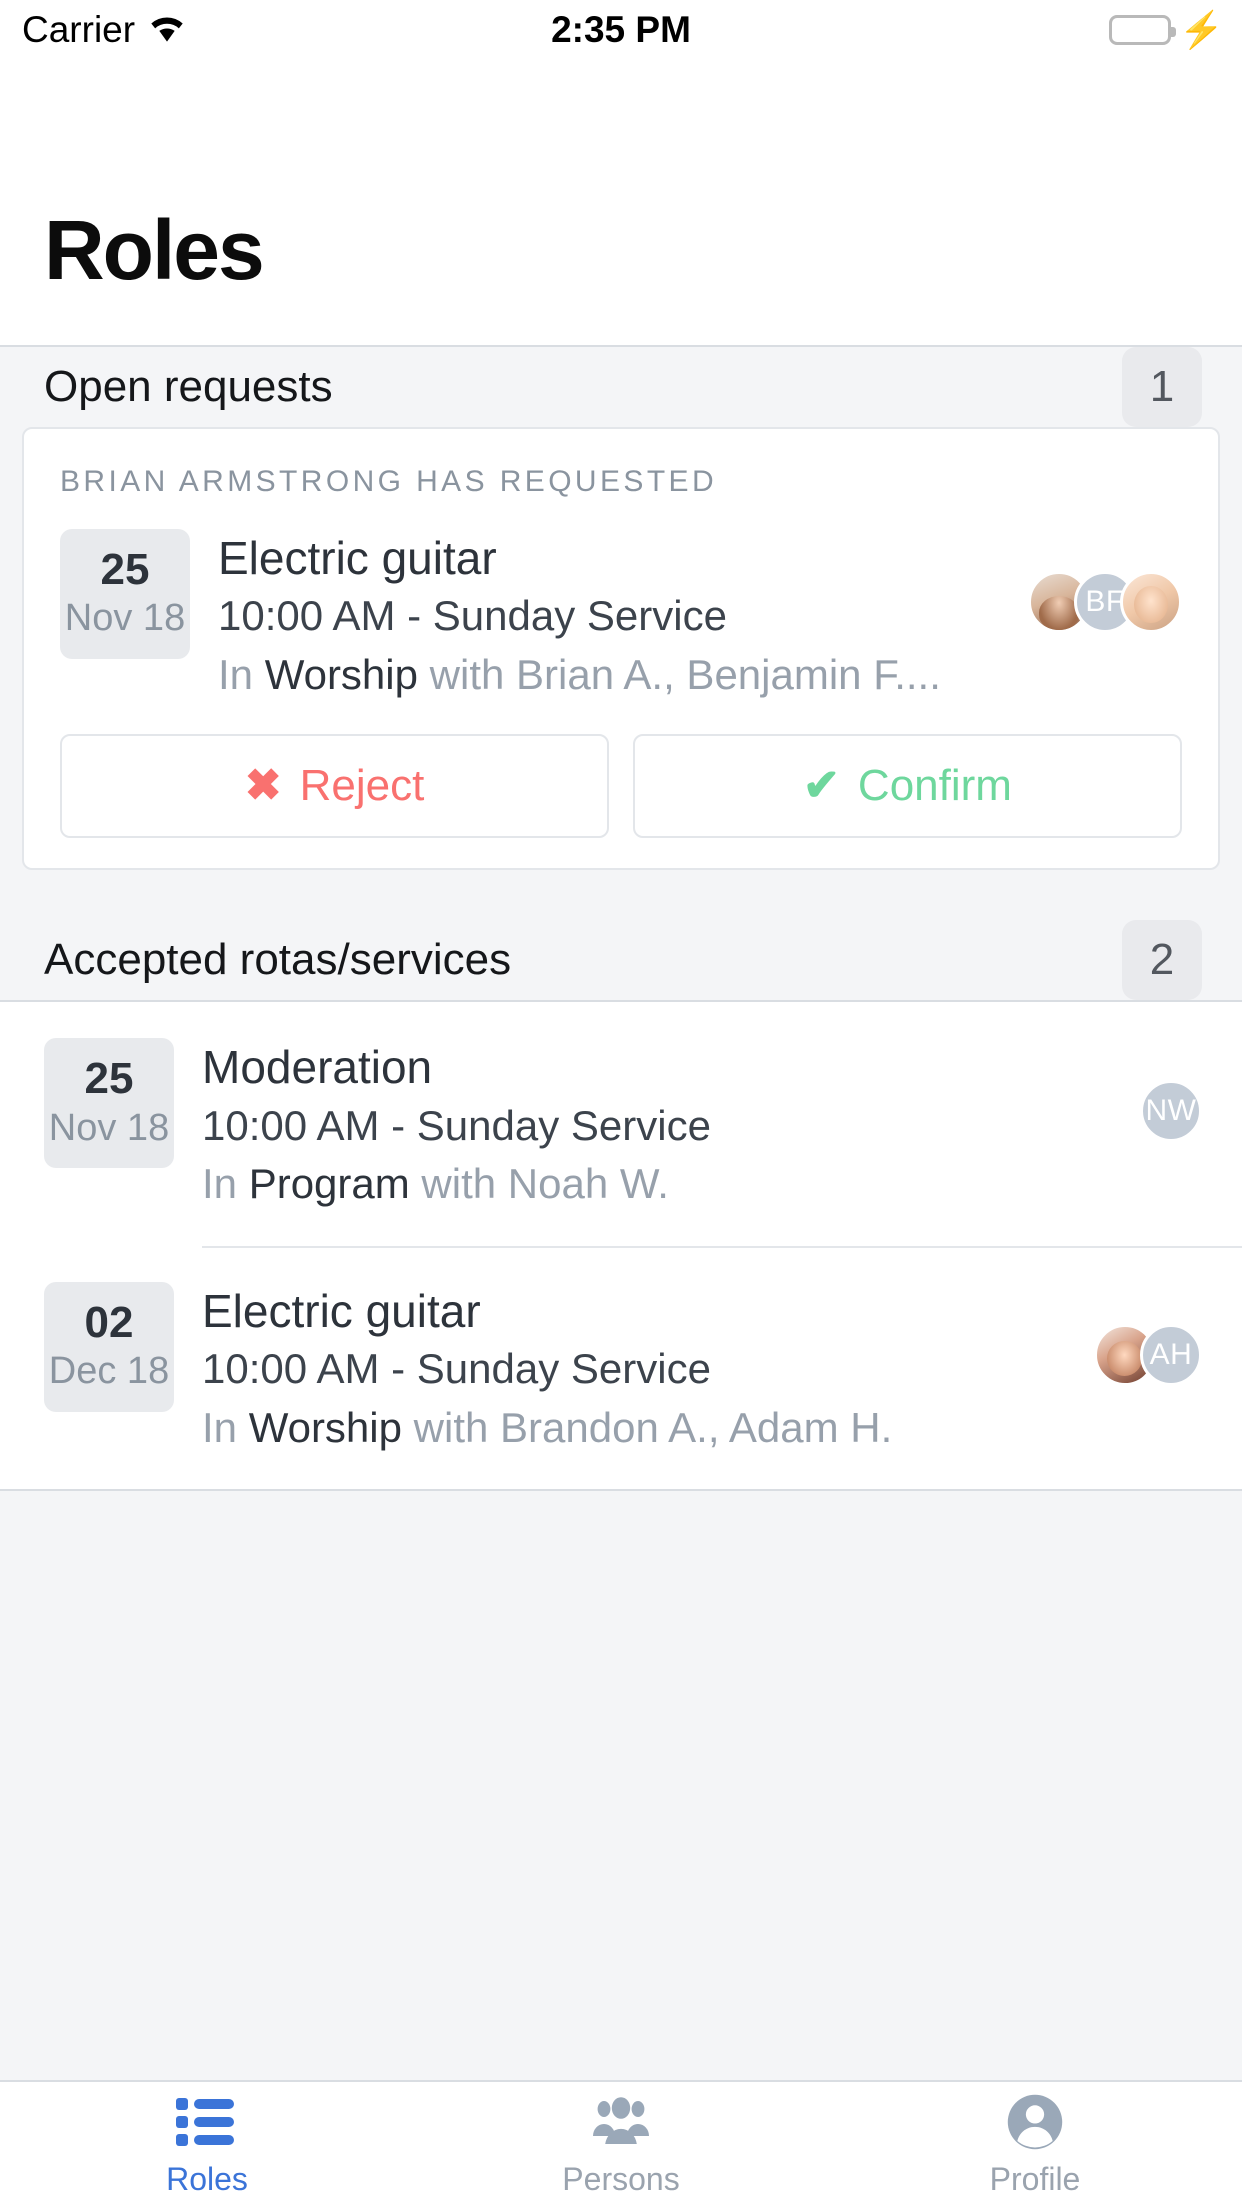  I want to click on request-date-box: 25 Nov 18, so click(125, 594).